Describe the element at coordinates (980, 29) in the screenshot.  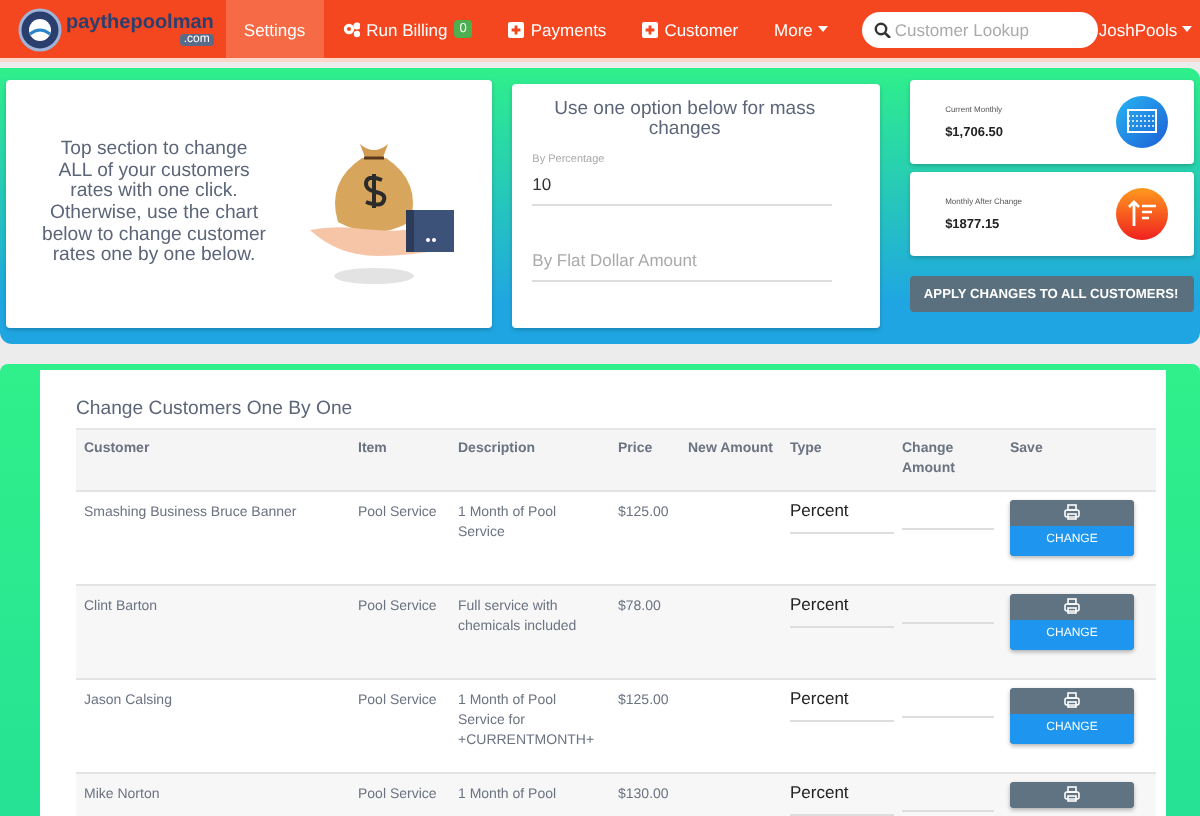
I see `search-field: Customer Lookup` at that location.